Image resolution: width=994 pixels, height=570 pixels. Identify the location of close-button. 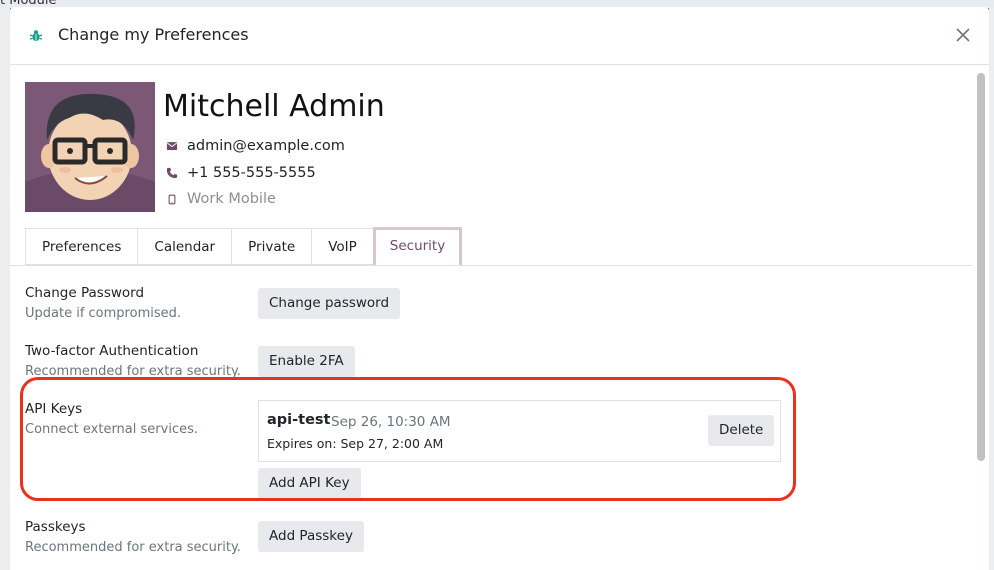
(963, 35).